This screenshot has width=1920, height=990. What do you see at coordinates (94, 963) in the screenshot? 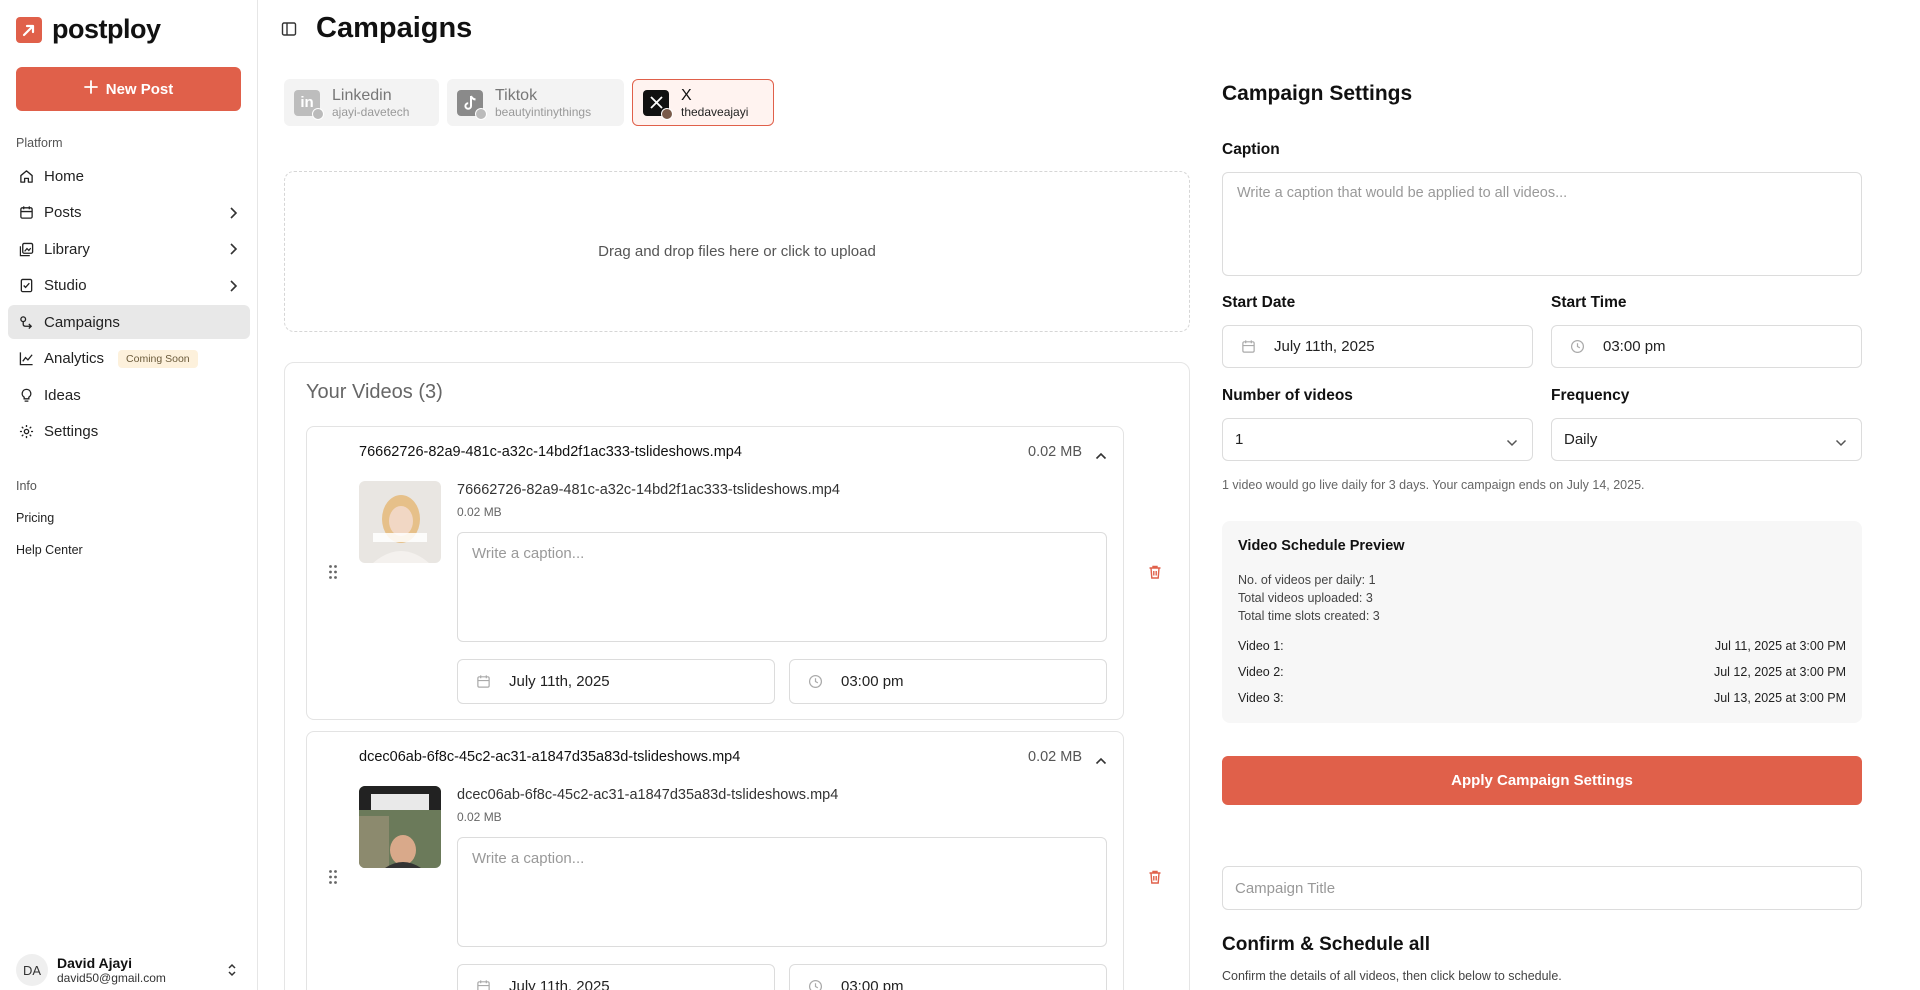
I see `user-name: David Ajayi` at bounding box center [94, 963].